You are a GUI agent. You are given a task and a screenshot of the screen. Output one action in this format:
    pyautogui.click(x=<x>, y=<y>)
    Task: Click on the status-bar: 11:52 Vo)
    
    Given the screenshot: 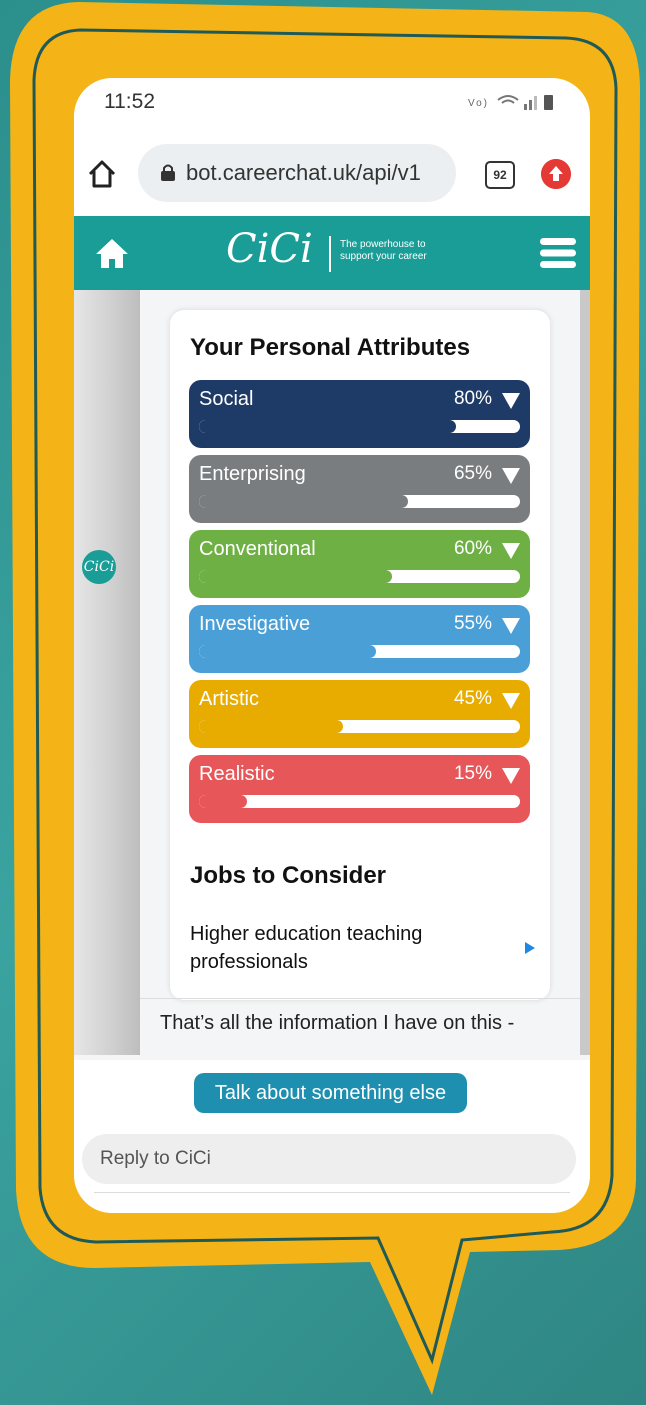 What is the action you would take?
    pyautogui.click(x=332, y=107)
    